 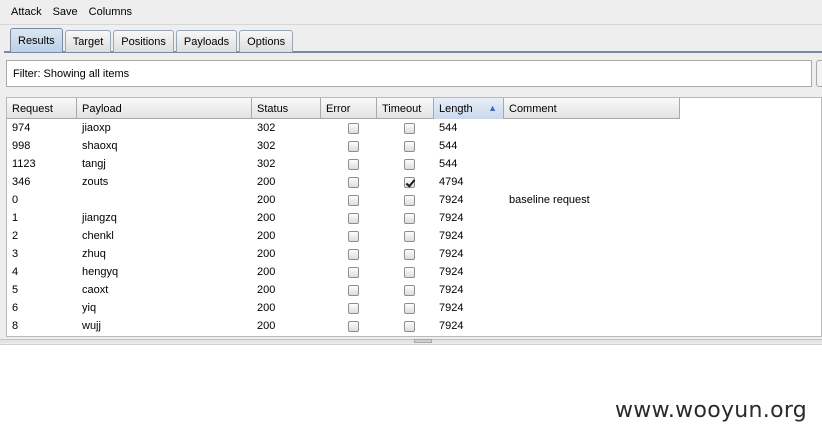 I want to click on tab-positions: Positions, so click(x=143, y=41).